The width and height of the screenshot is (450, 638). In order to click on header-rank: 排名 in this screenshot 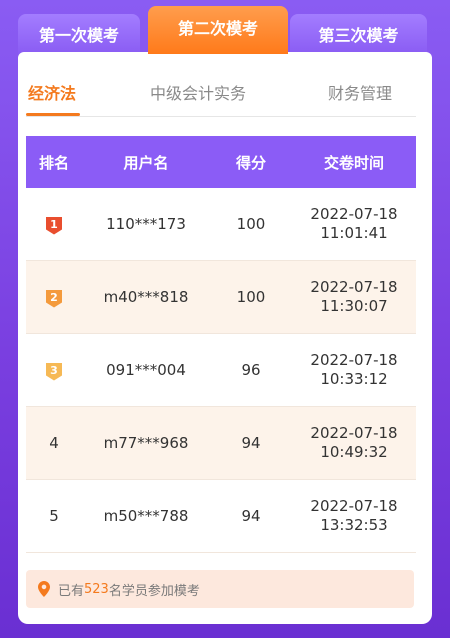, I will do `click(53, 162)`.